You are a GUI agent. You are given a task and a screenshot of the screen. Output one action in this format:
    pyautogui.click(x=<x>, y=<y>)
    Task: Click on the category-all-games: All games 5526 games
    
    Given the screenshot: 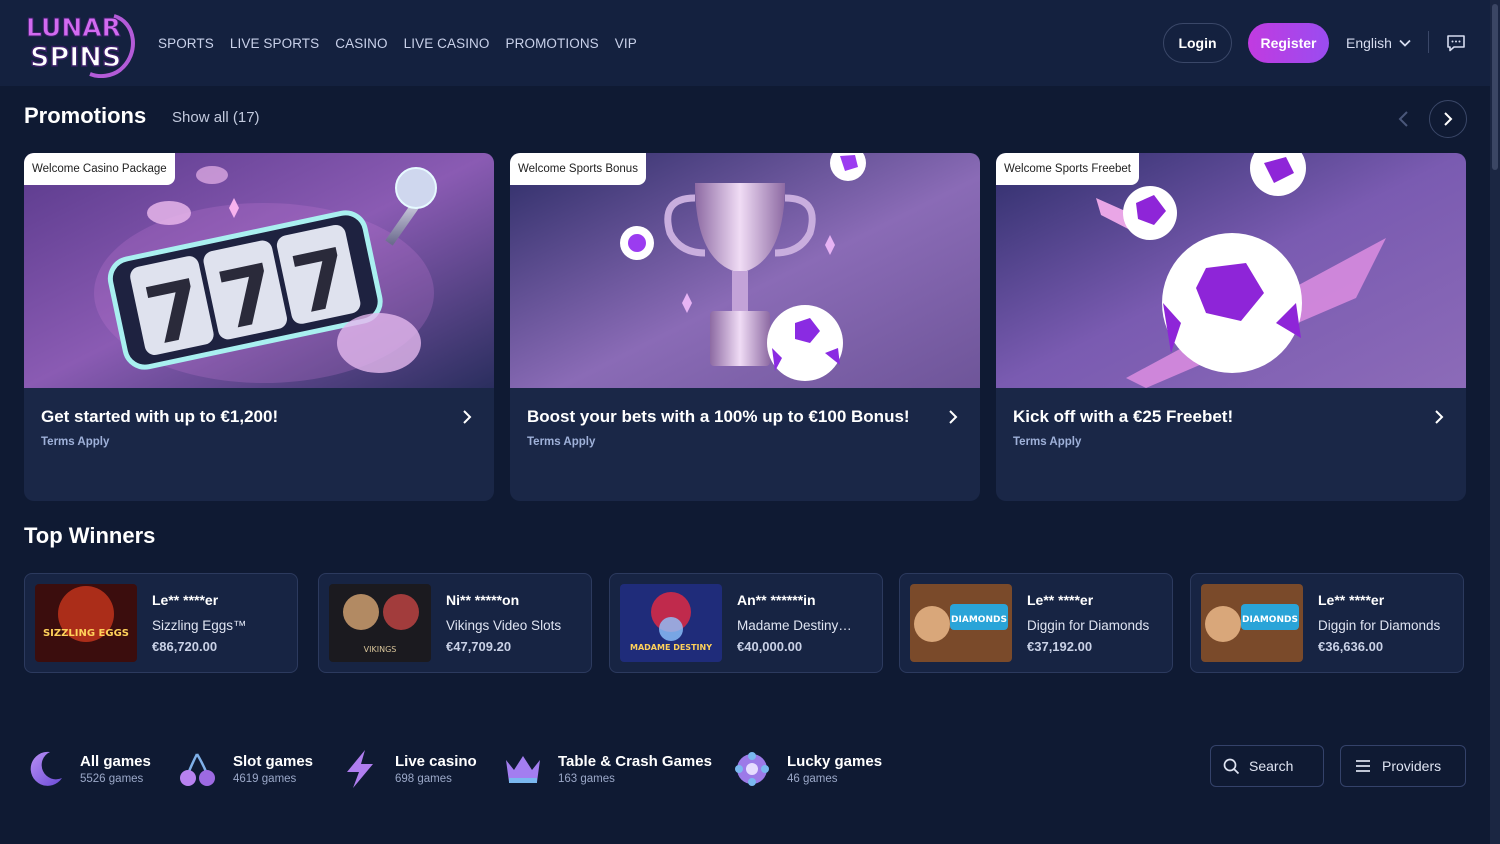 What is the action you would take?
    pyautogui.click(x=87, y=769)
    